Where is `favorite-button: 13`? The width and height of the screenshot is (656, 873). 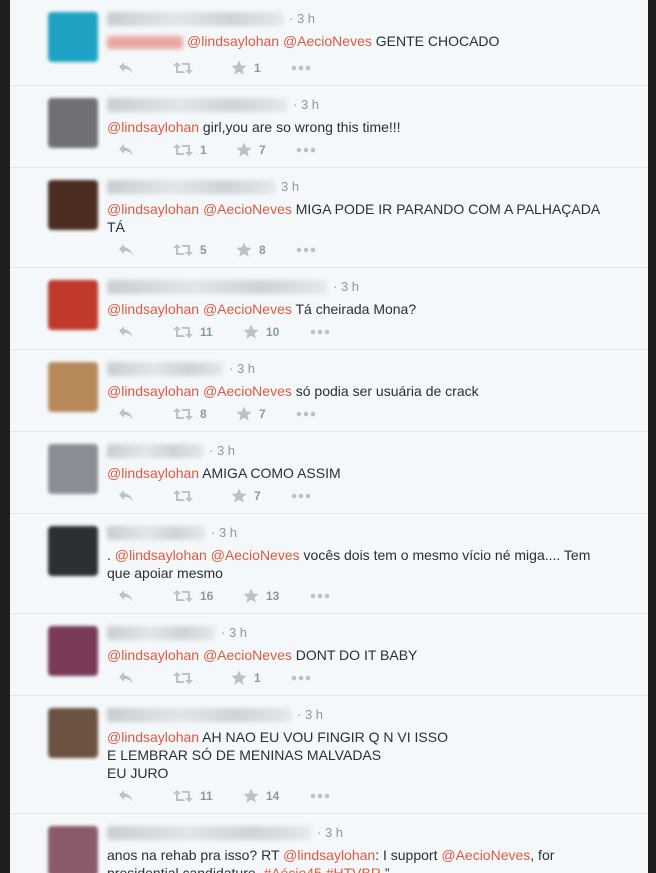
favorite-button: 13 is located at coordinates (261, 596).